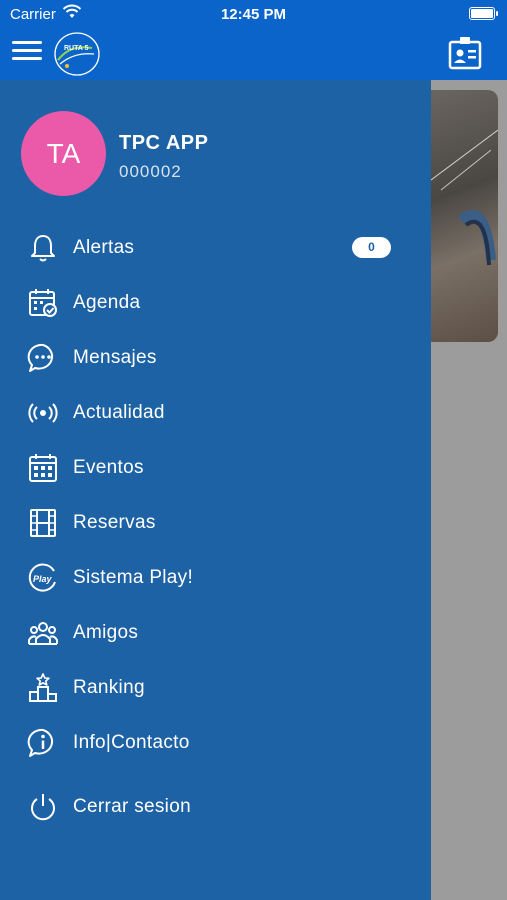 The height and width of the screenshot is (900, 507). What do you see at coordinates (215, 688) in the screenshot?
I see `menu-item-ranking: Ranking` at bounding box center [215, 688].